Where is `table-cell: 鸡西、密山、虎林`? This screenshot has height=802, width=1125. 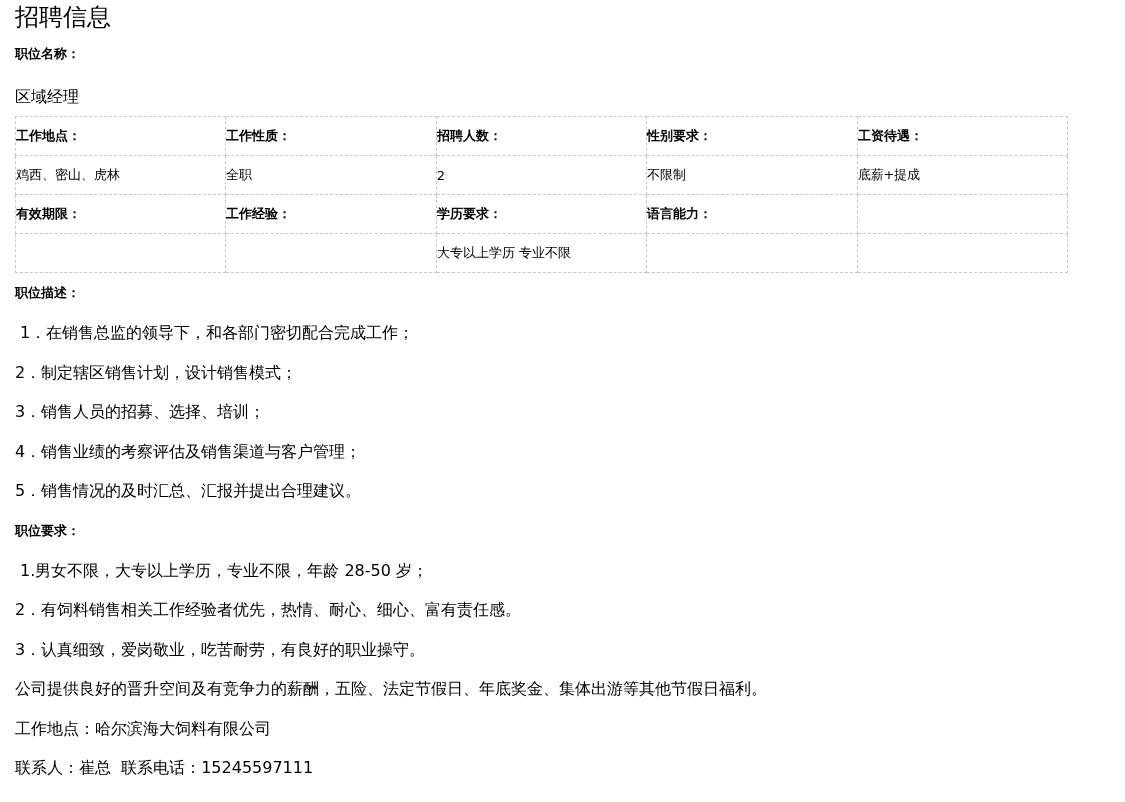
table-cell: 鸡西、密山、虎林 is located at coordinates (68, 174).